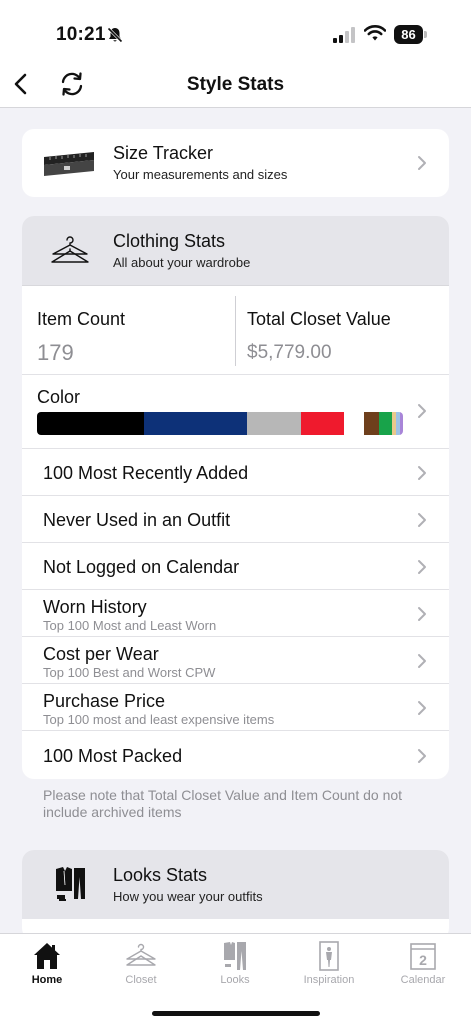  Describe the element at coordinates (55, 352) in the screenshot. I see `item-count-value: 179` at that location.